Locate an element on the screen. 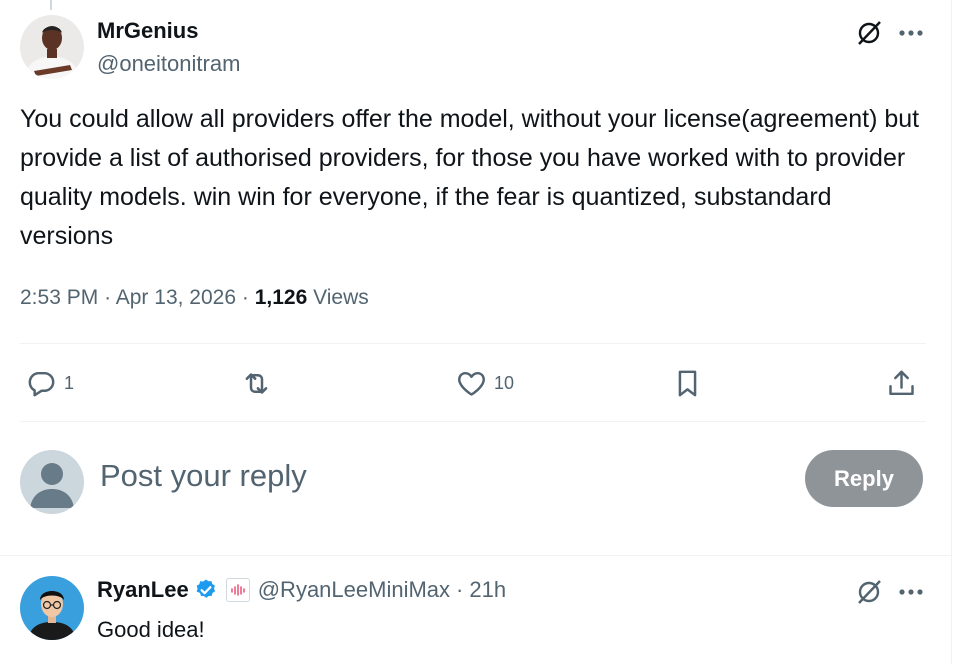 The width and height of the screenshot is (958, 664). bookmark-icon is located at coordinates (687, 383).